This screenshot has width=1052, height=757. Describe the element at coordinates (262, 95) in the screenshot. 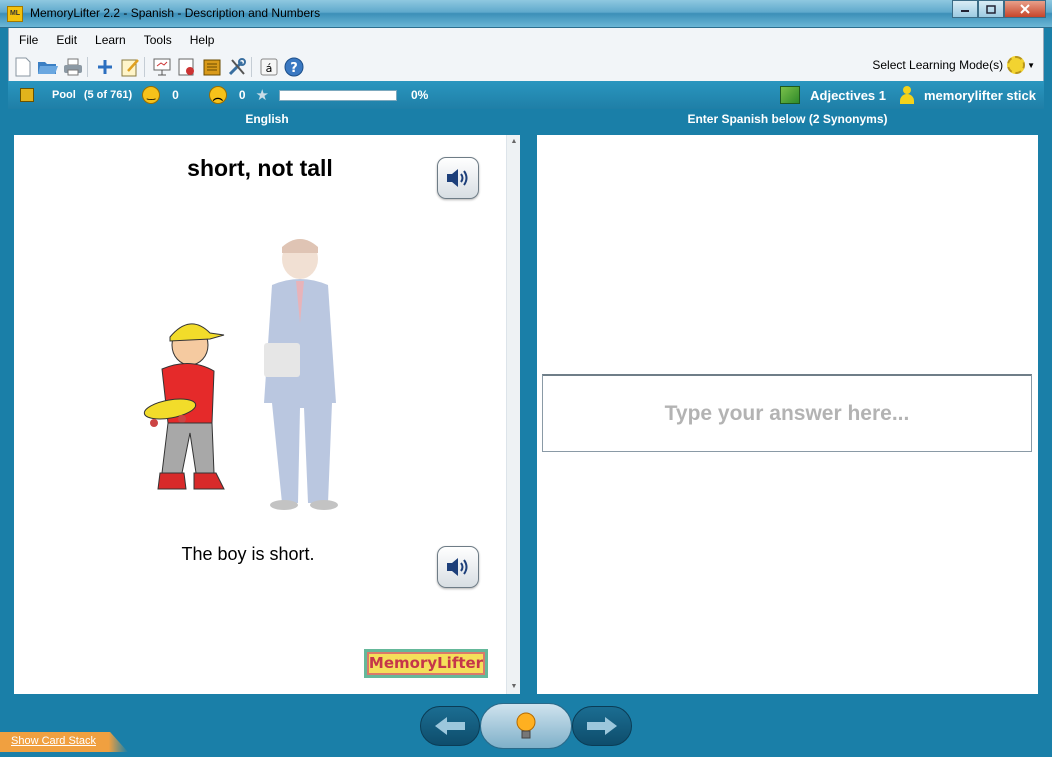

I see `star-icon: ★` at that location.